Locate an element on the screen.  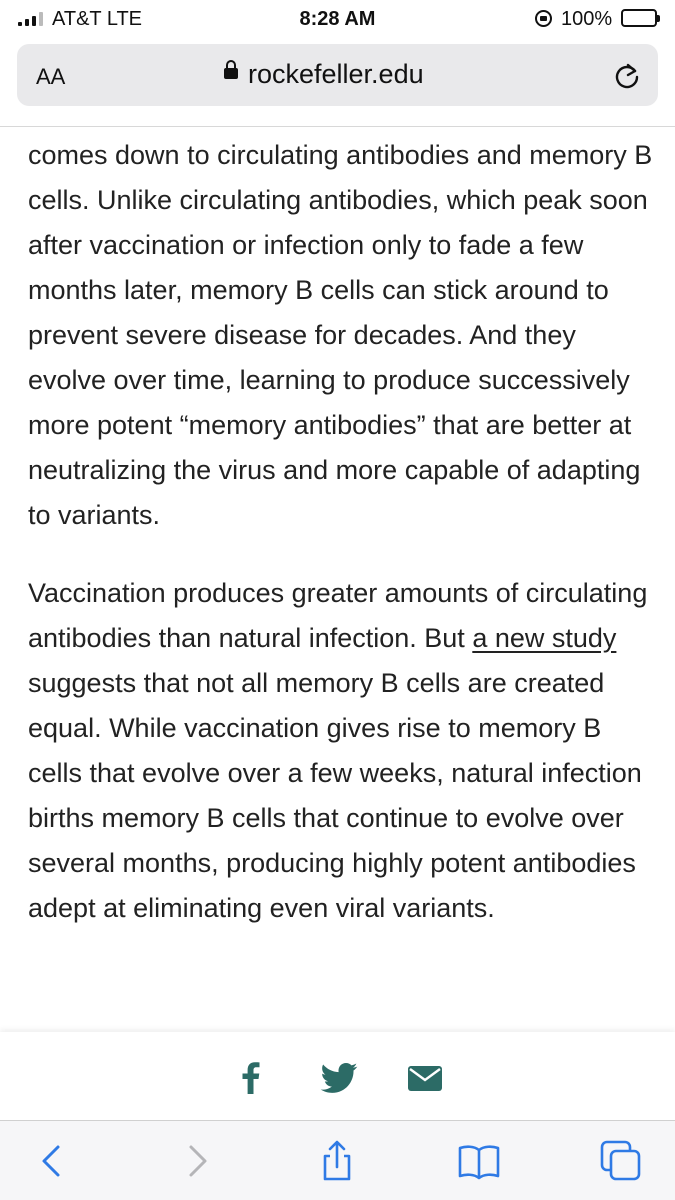
status-bar: AT&T LTE 8:28 AM 100% is located at coordinates (337, 19).